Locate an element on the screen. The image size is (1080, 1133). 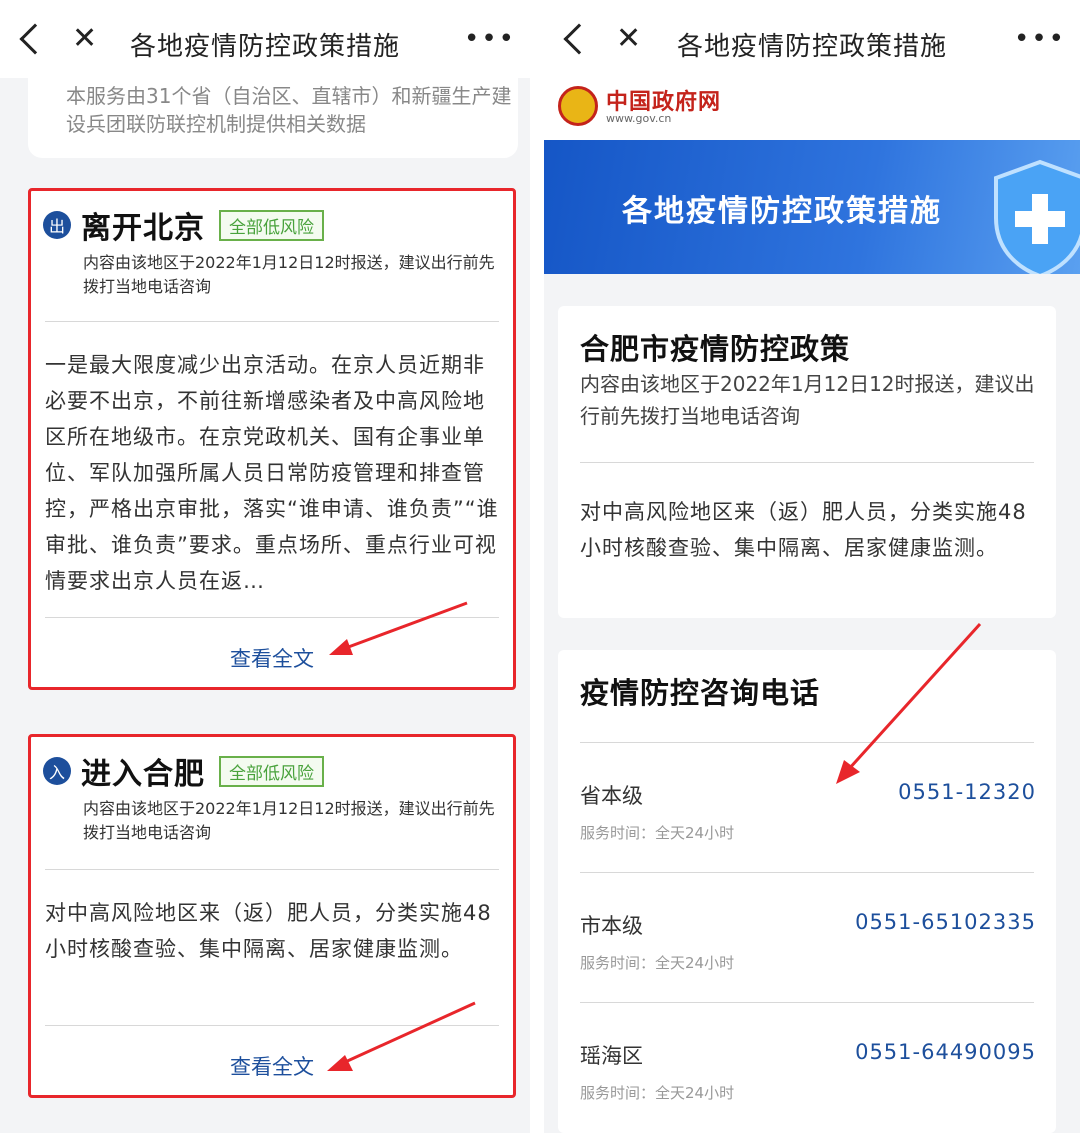
phone-level: 省本级 is located at coordinates (611, 796).